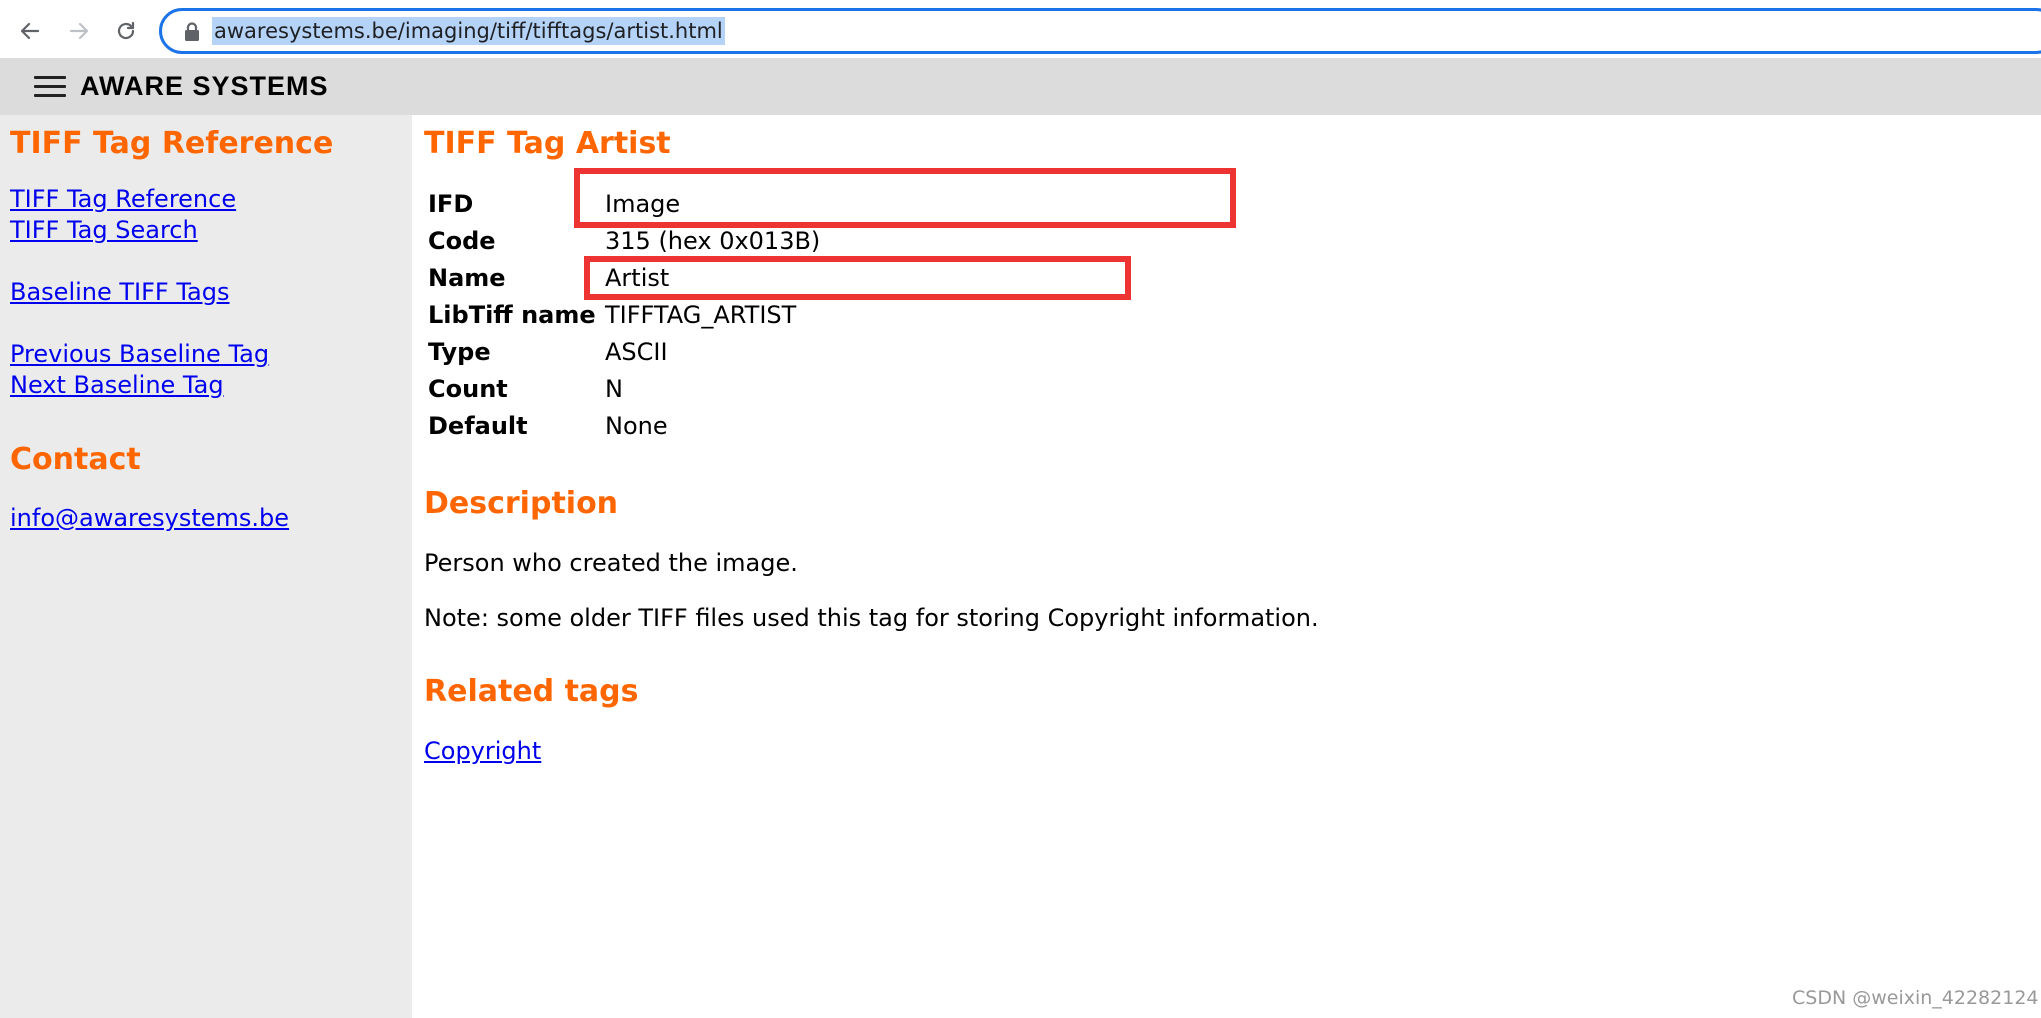 The width and height of the screenshot is (2041, 1018). Describe the element at coordinates (521, 503) in the screenshot. I see `description-heading: Description` at that location.